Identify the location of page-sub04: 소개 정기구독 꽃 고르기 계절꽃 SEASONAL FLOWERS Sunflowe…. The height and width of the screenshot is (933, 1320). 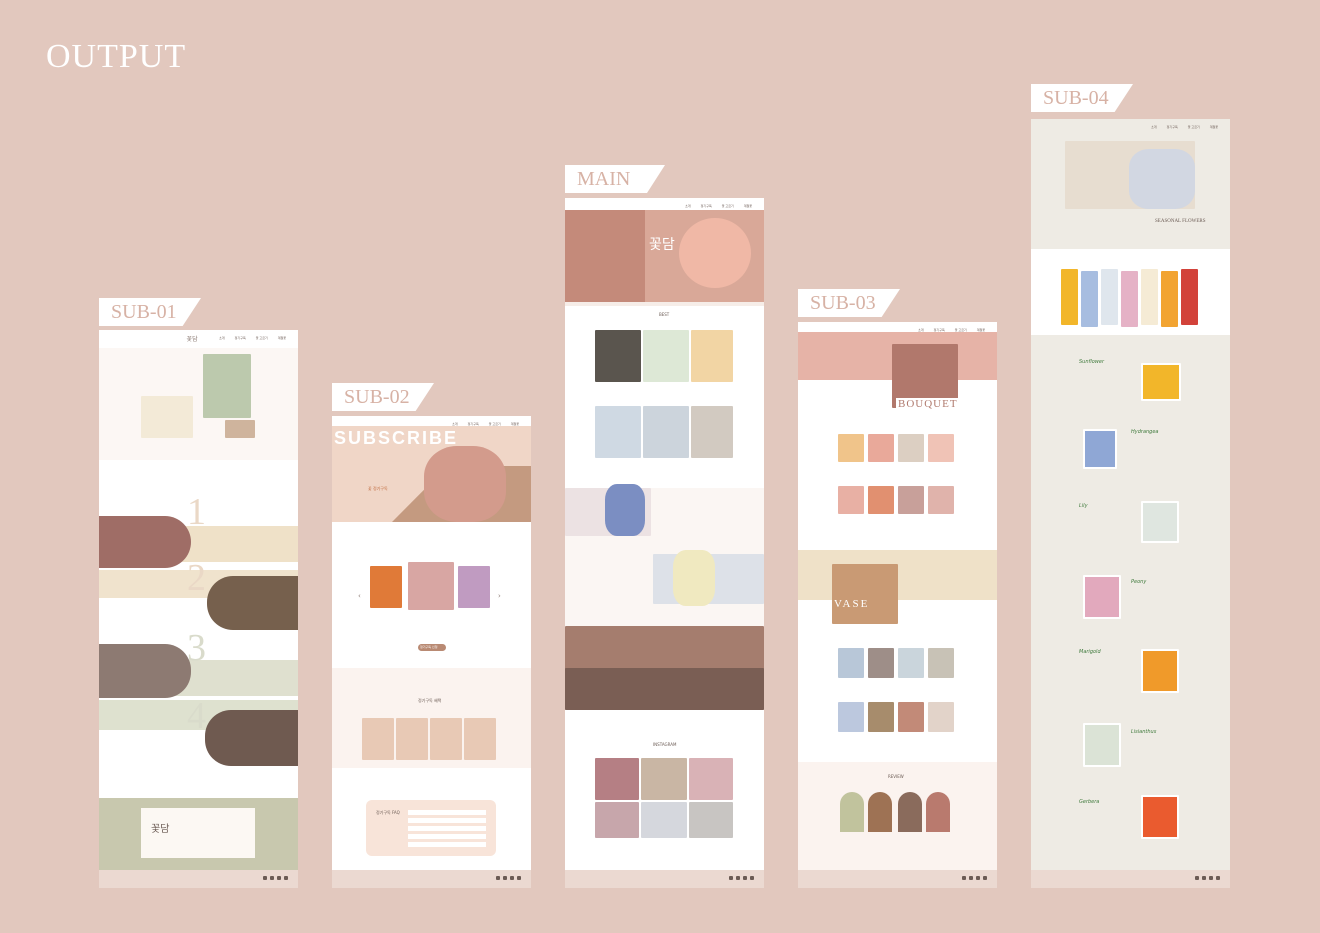
(1130, 503).